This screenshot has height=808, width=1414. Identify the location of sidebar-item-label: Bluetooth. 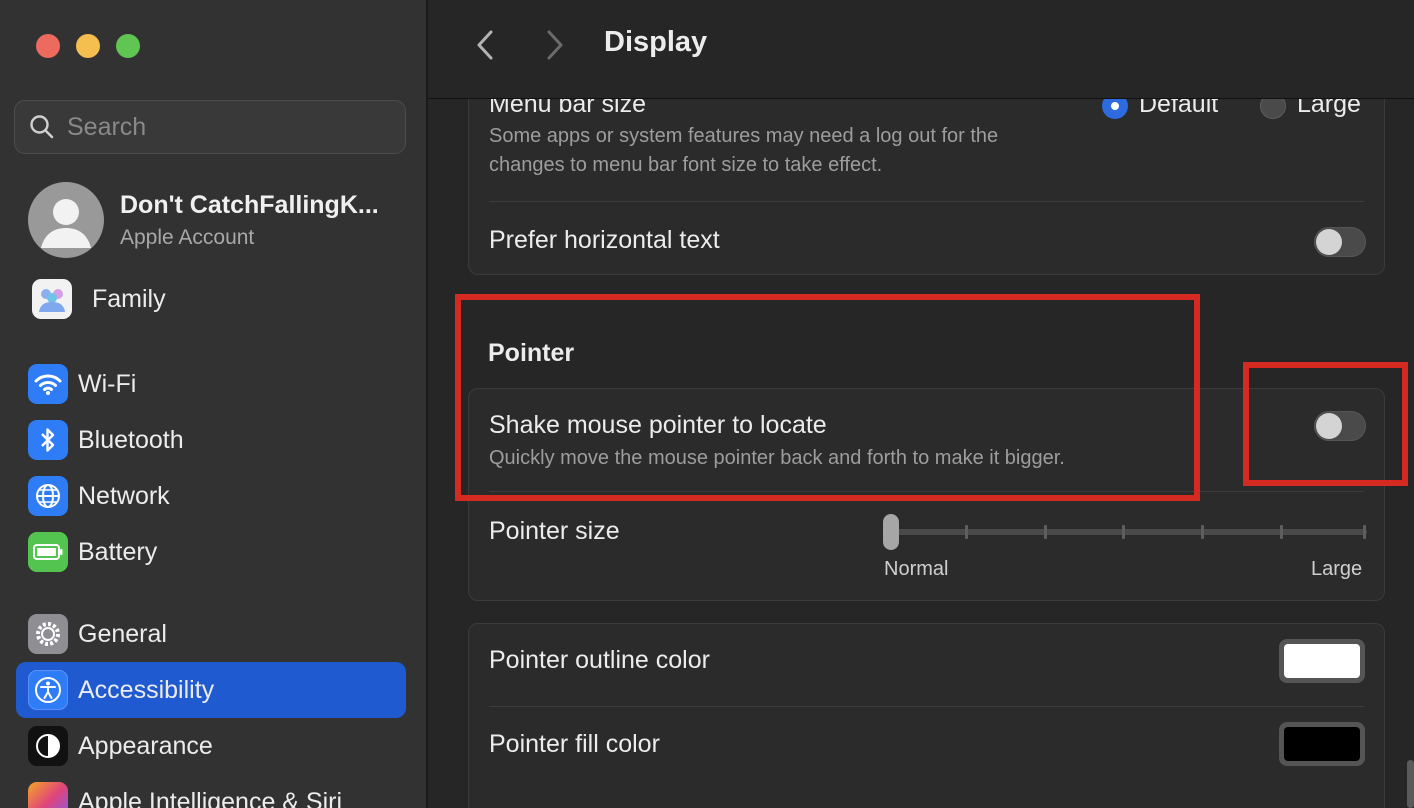
(131, 439).